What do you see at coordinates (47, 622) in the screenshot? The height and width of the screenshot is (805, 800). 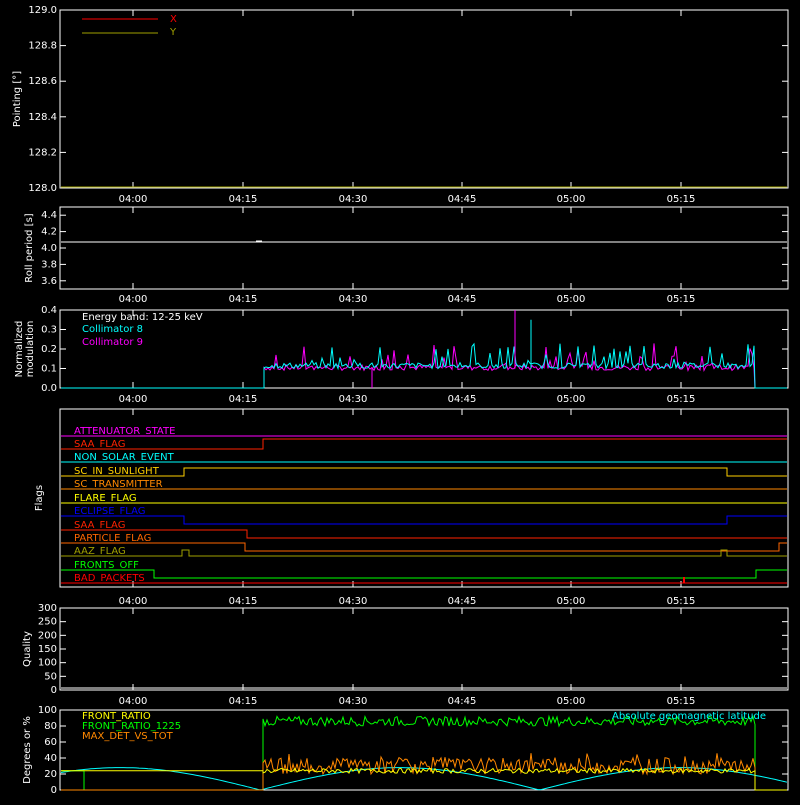 I see `ytick-label: 250` at bounding box center [47, 622].